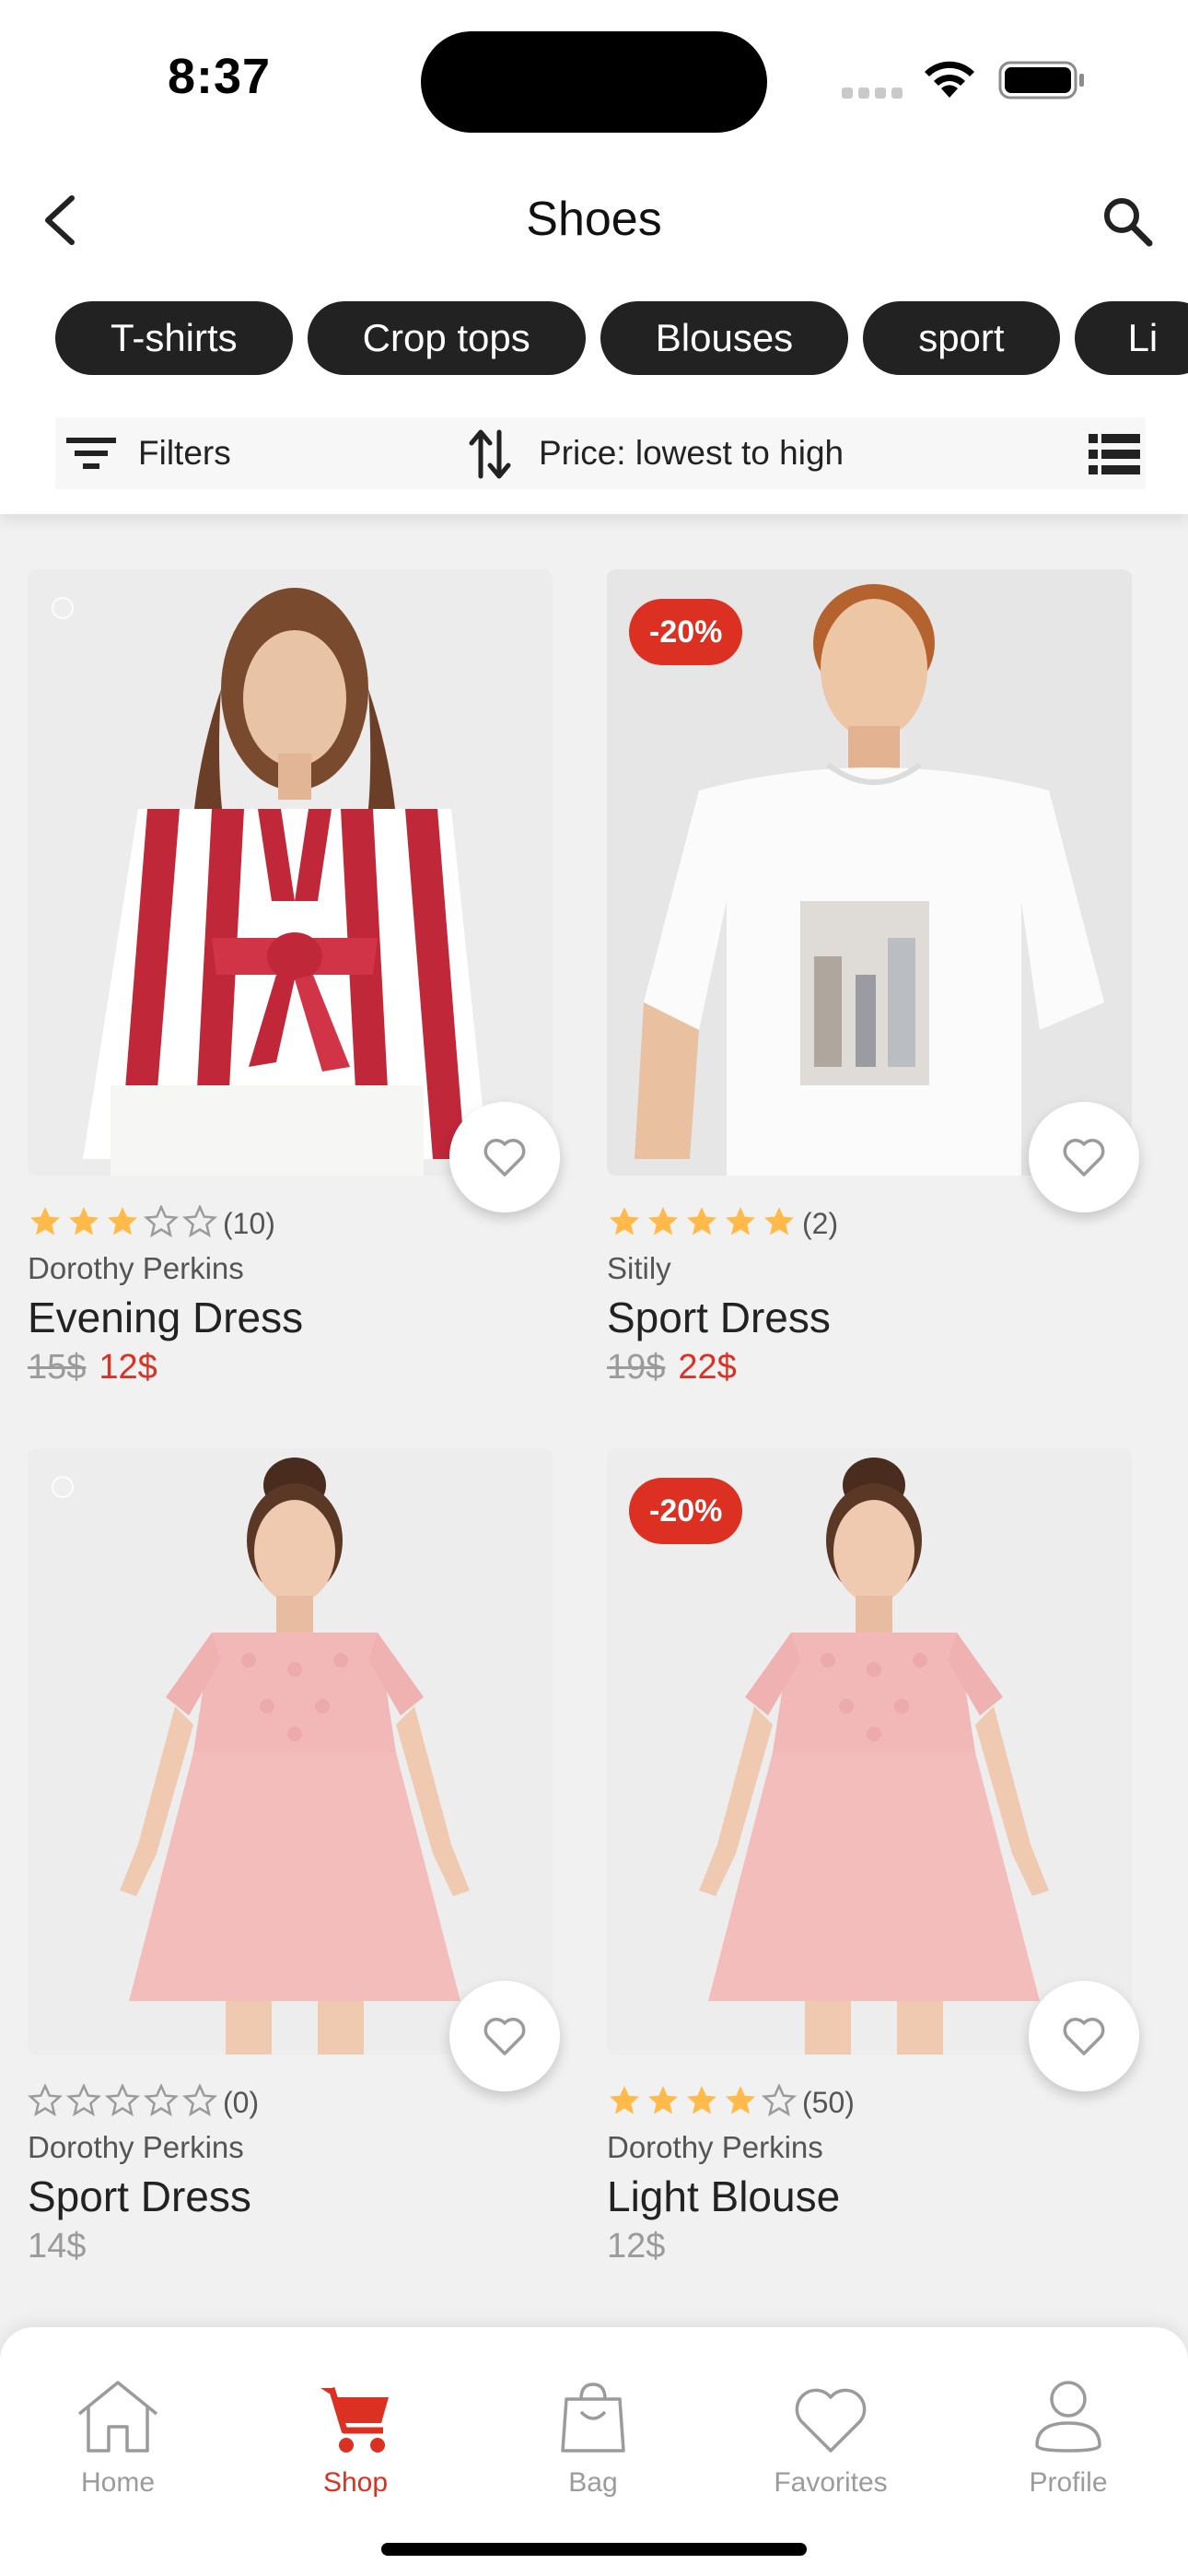  Describe the element at coordinates (1127, 221) in the screenshot. I see `search-icon` at that location.